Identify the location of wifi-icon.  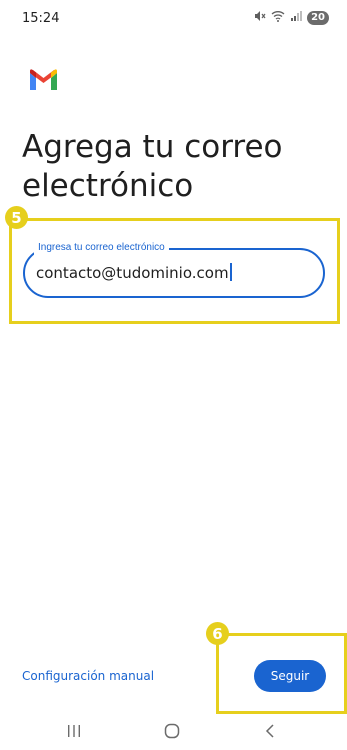
(278, 18).